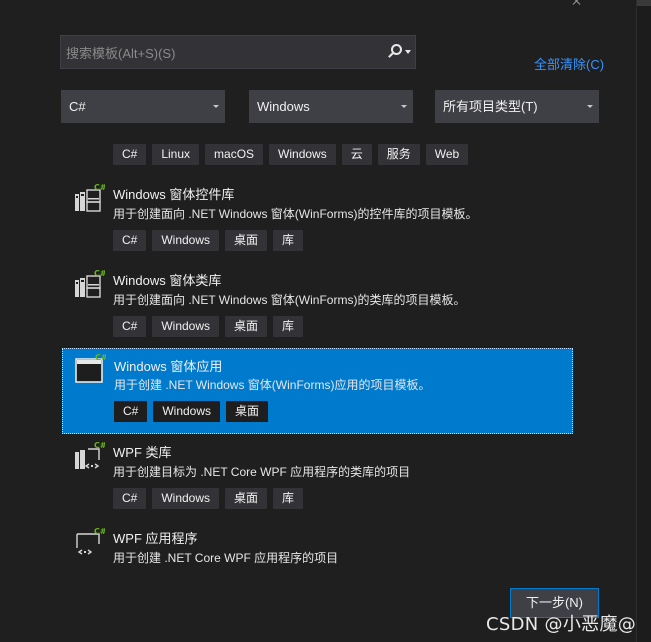 The image size is (651, 642). What do you see at coordinates (168, 366) in the screenshot?
I see `template-title: Windows 窗体应用` at bounding box center [168, 366].